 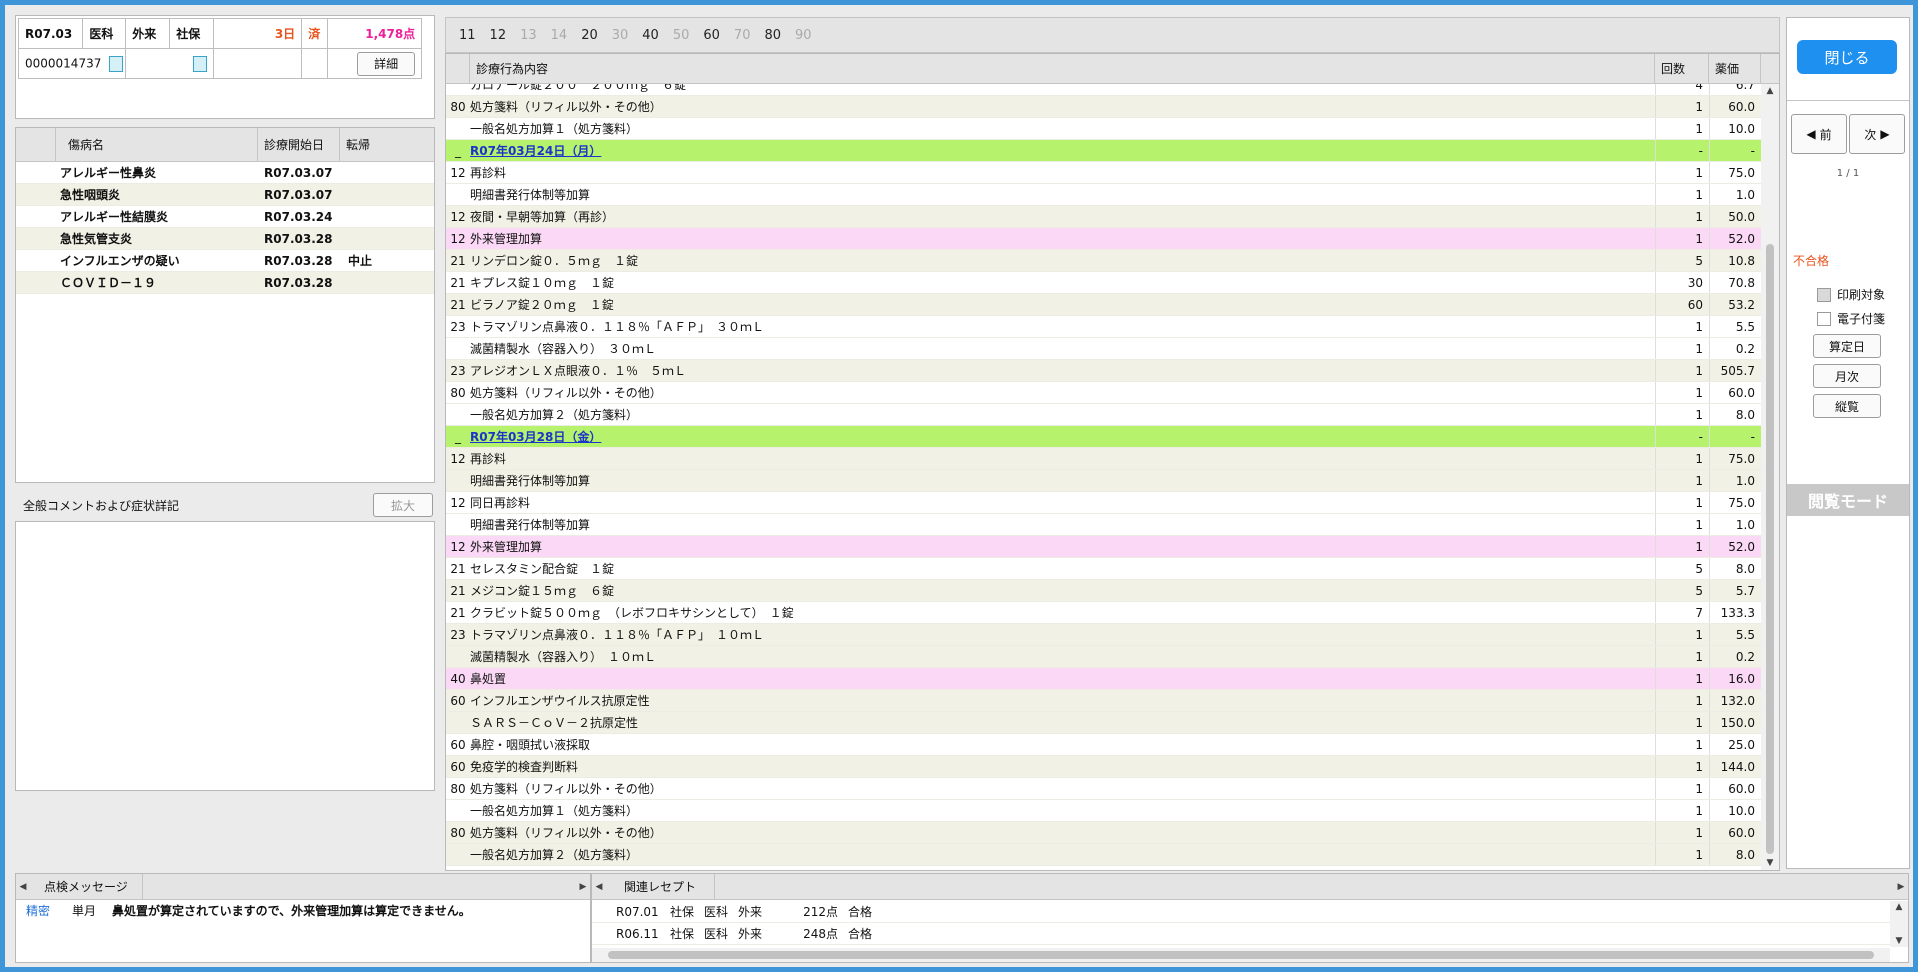 I want to click on disease-row: アレルギー性鼻炎 R07.03.07, so click(x=225, y=173).